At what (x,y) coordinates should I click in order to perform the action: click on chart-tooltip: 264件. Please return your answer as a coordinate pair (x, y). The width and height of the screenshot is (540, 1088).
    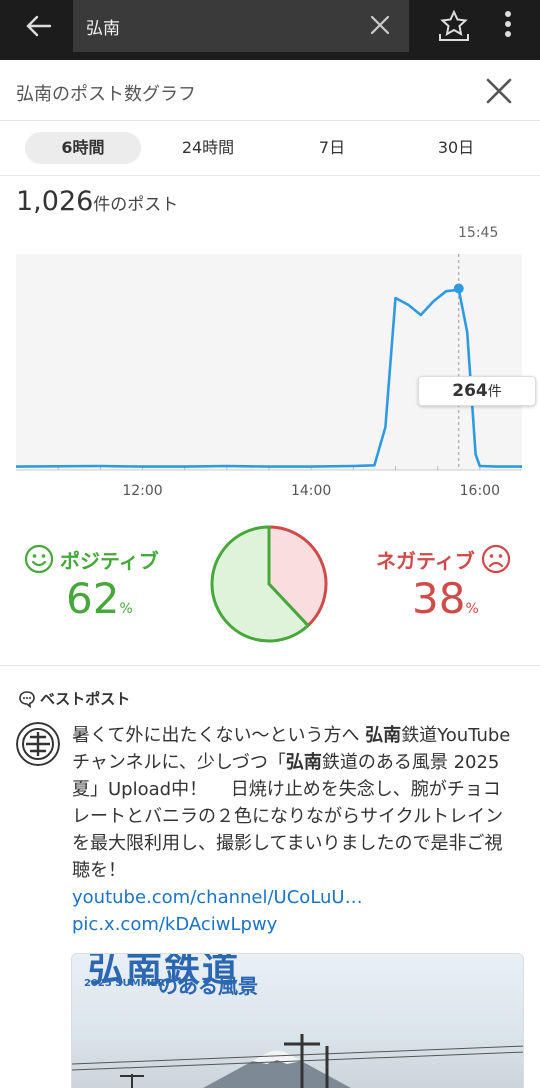
    Looking at the image, I should click on (477, 391).